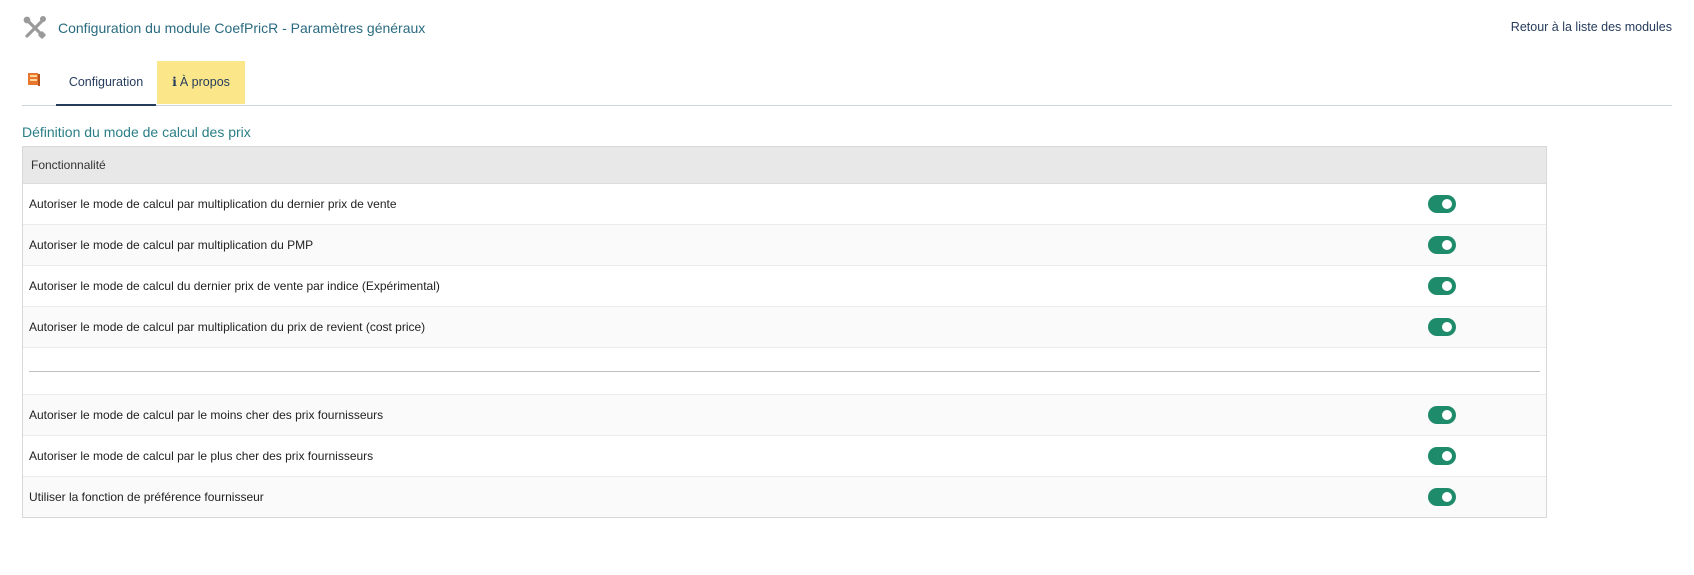 The height and width of the screenshot is (575, 1694). I want to click on tab-a-propos: iÀ propos, so click(201, 82).